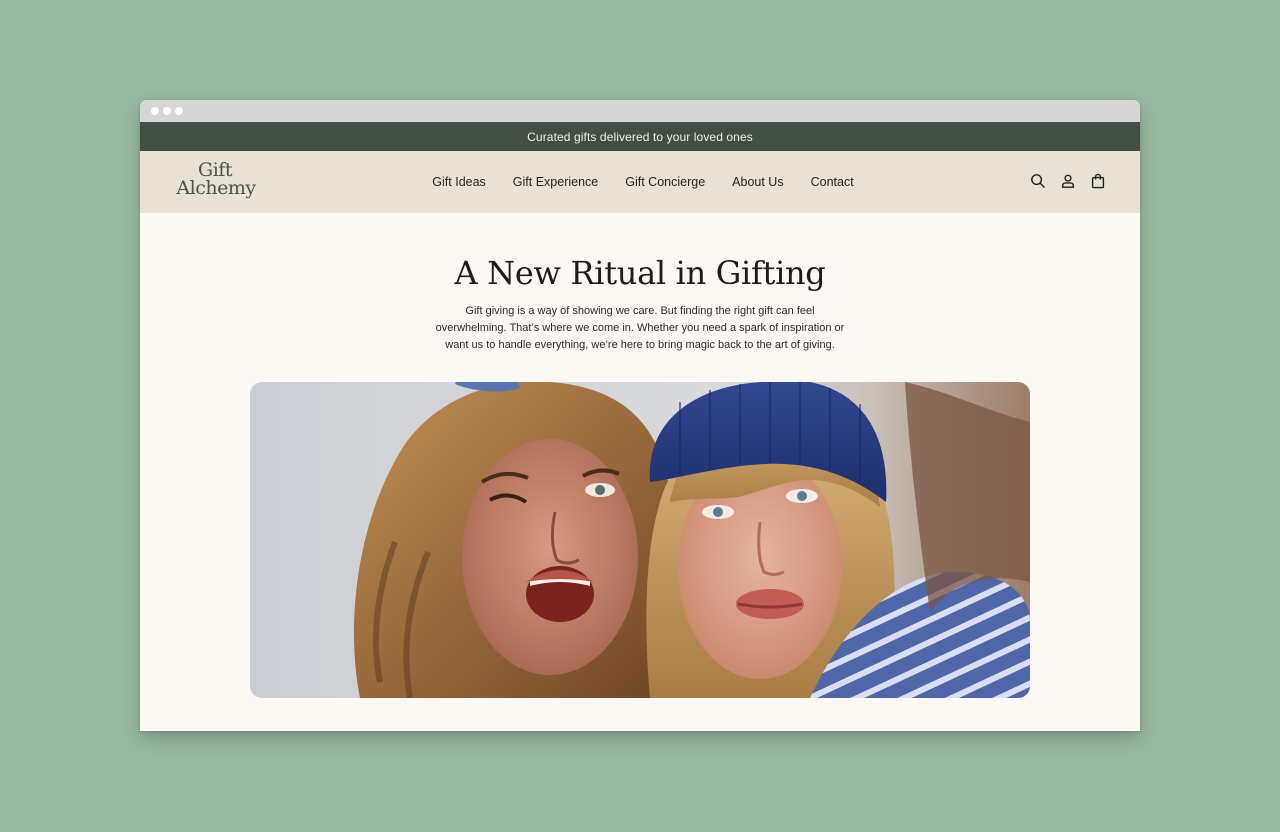  I want to click on nav-about-us: About Us, so click(757, 182).